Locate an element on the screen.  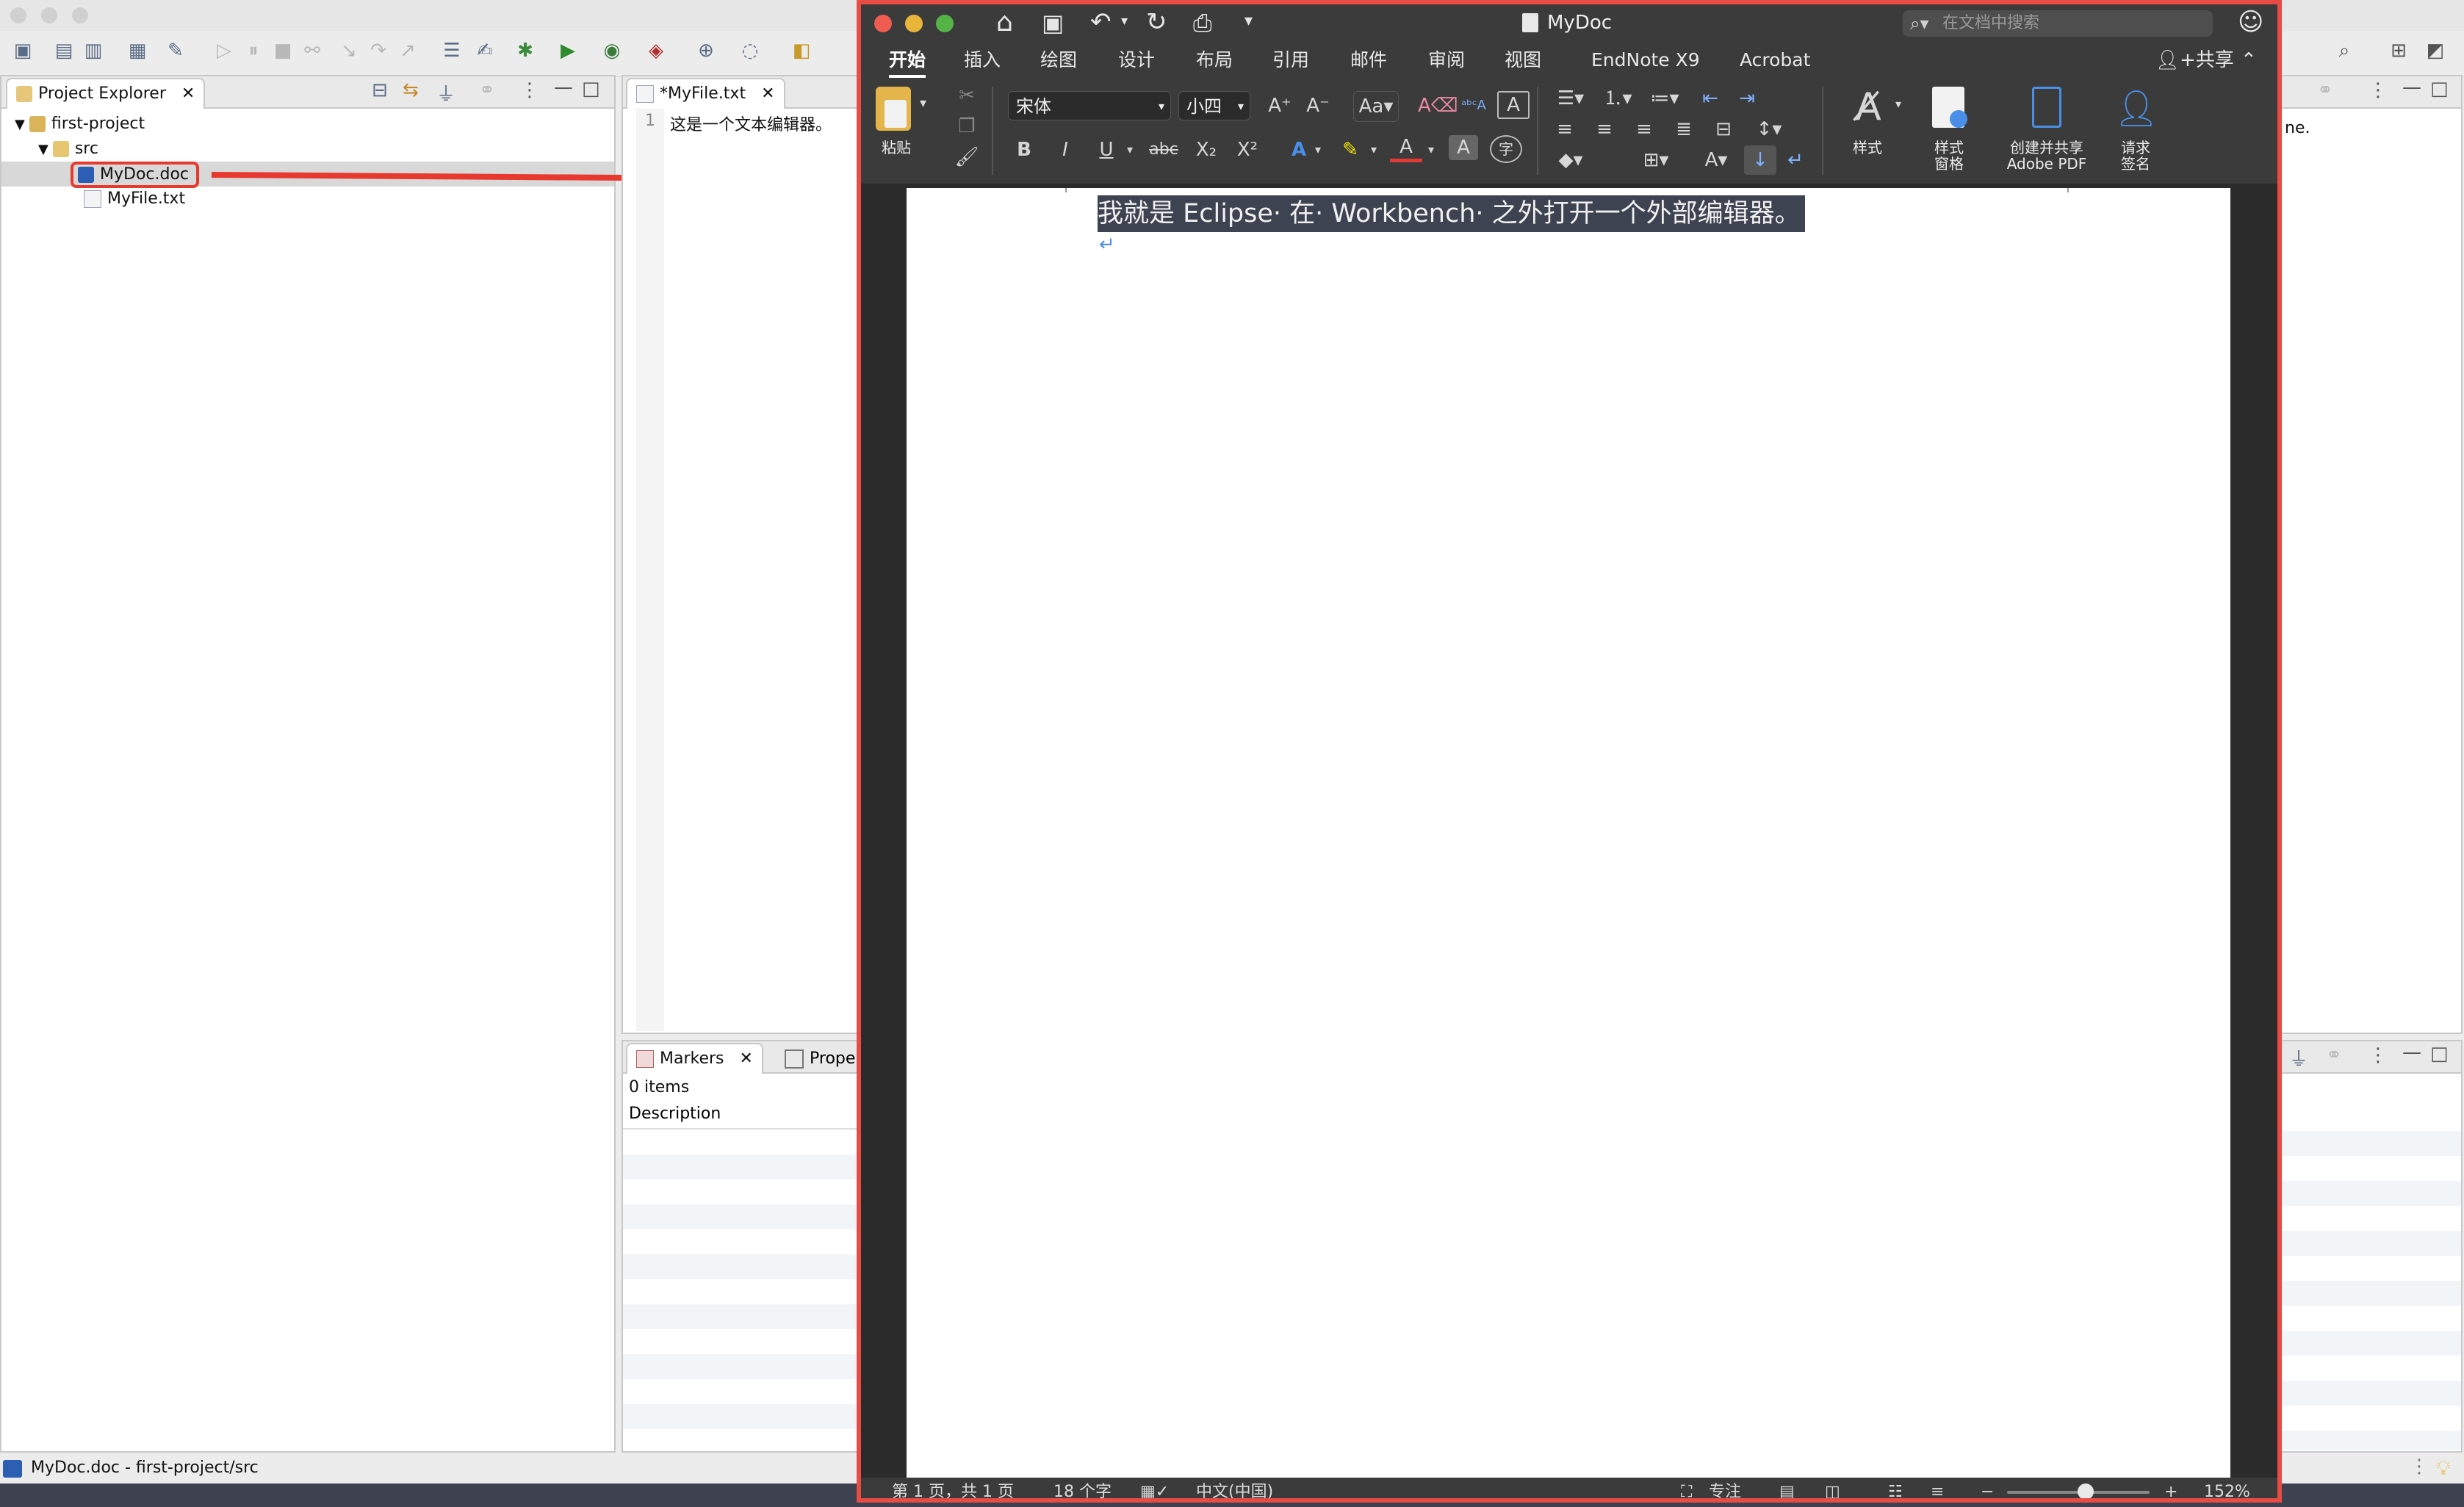
highlight-icon: ✎ is located at coordinates (1350, 150).